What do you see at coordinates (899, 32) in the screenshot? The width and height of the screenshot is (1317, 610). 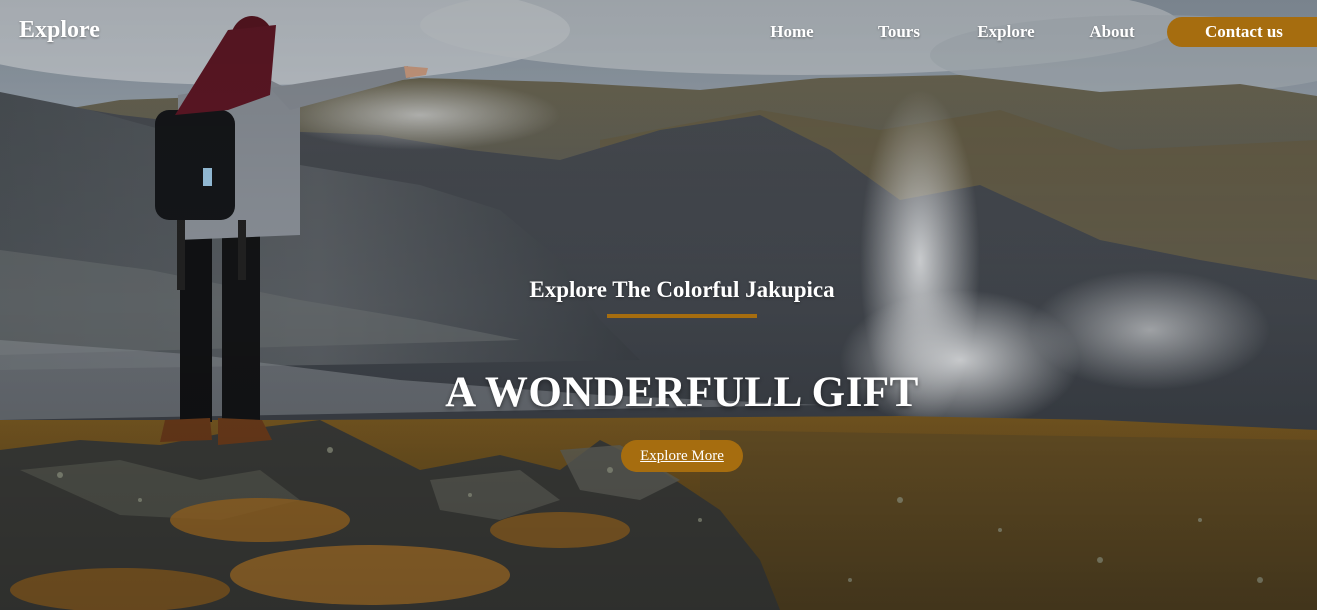 I see `nav-tours: Tours` at bounding box center [899, 32].